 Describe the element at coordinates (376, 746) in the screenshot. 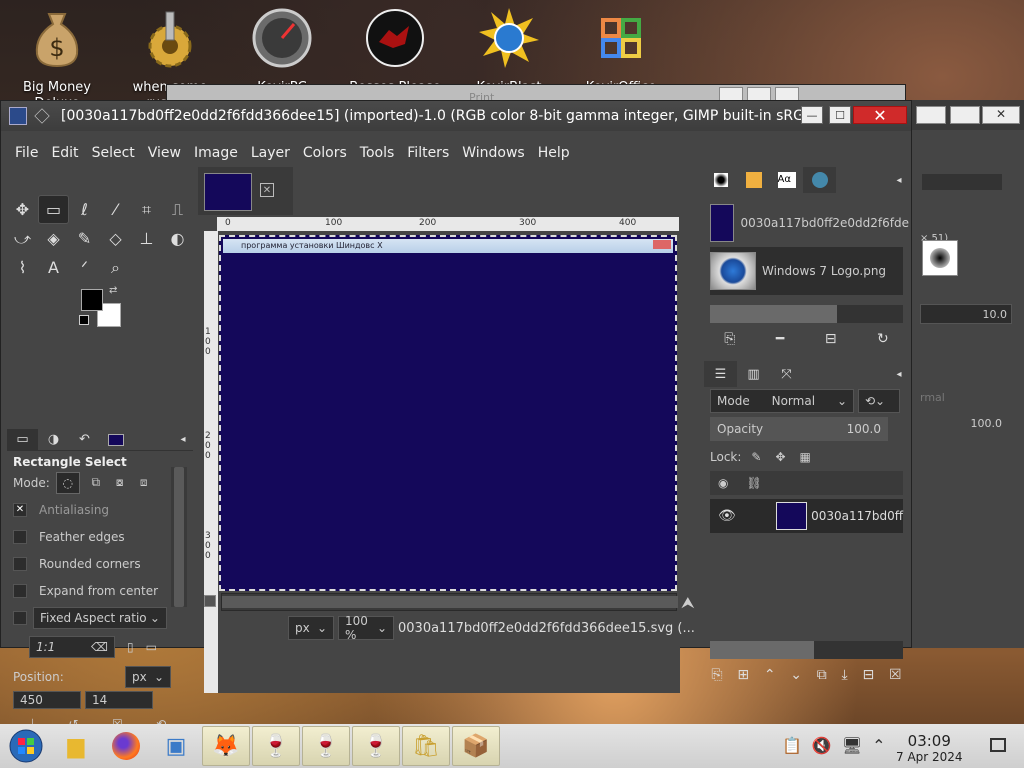

I see `taskbar-wine-3: 🍷` at that location.